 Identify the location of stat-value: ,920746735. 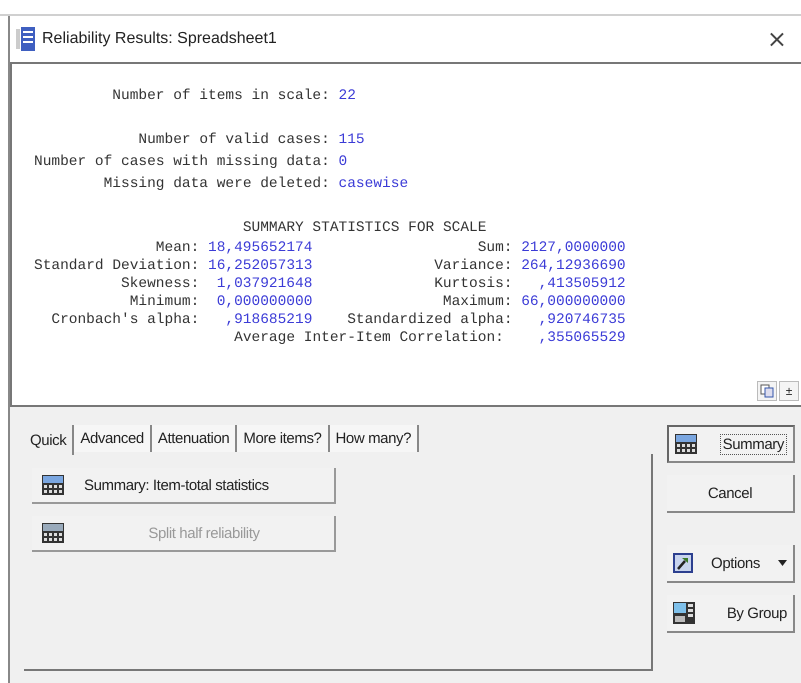
(582, 320).